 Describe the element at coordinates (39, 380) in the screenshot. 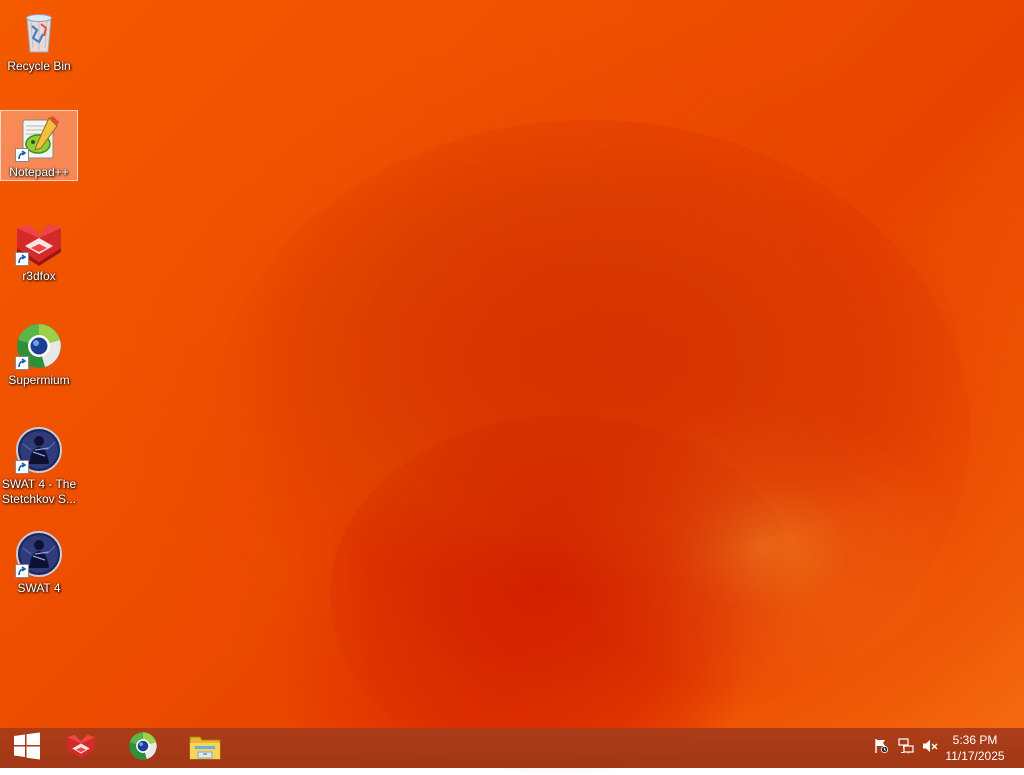

I see `desktop-icon-label: Supermium` at that location.